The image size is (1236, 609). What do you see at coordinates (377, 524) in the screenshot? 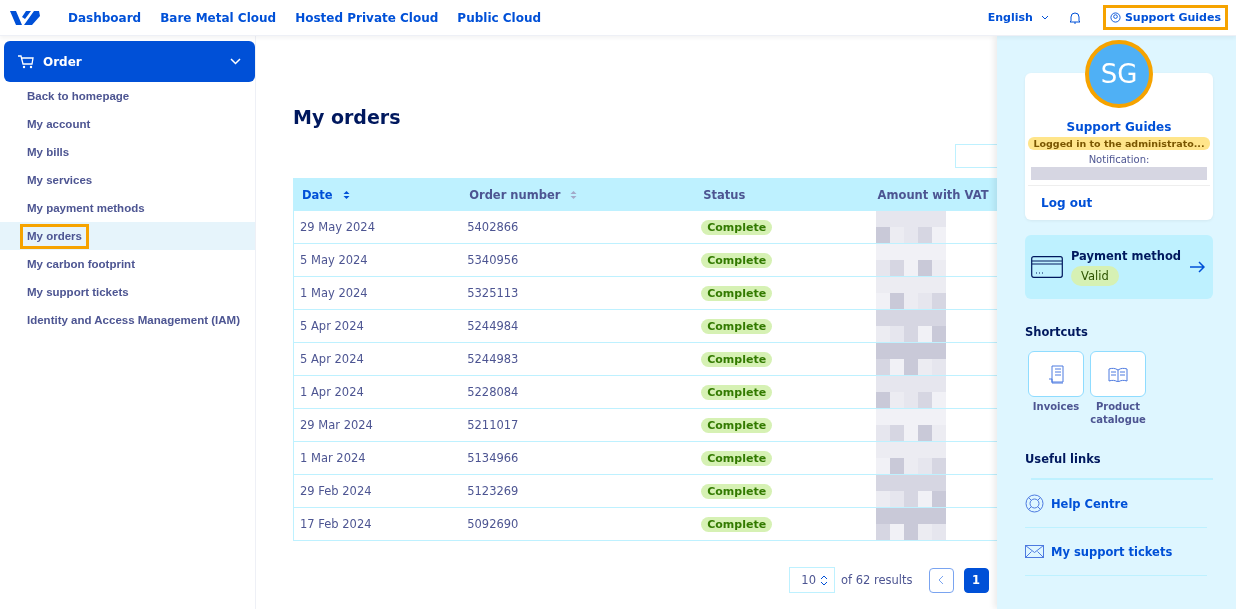
I see `table-cell: 17 Feb 2024` at bounding box center [377, 524].